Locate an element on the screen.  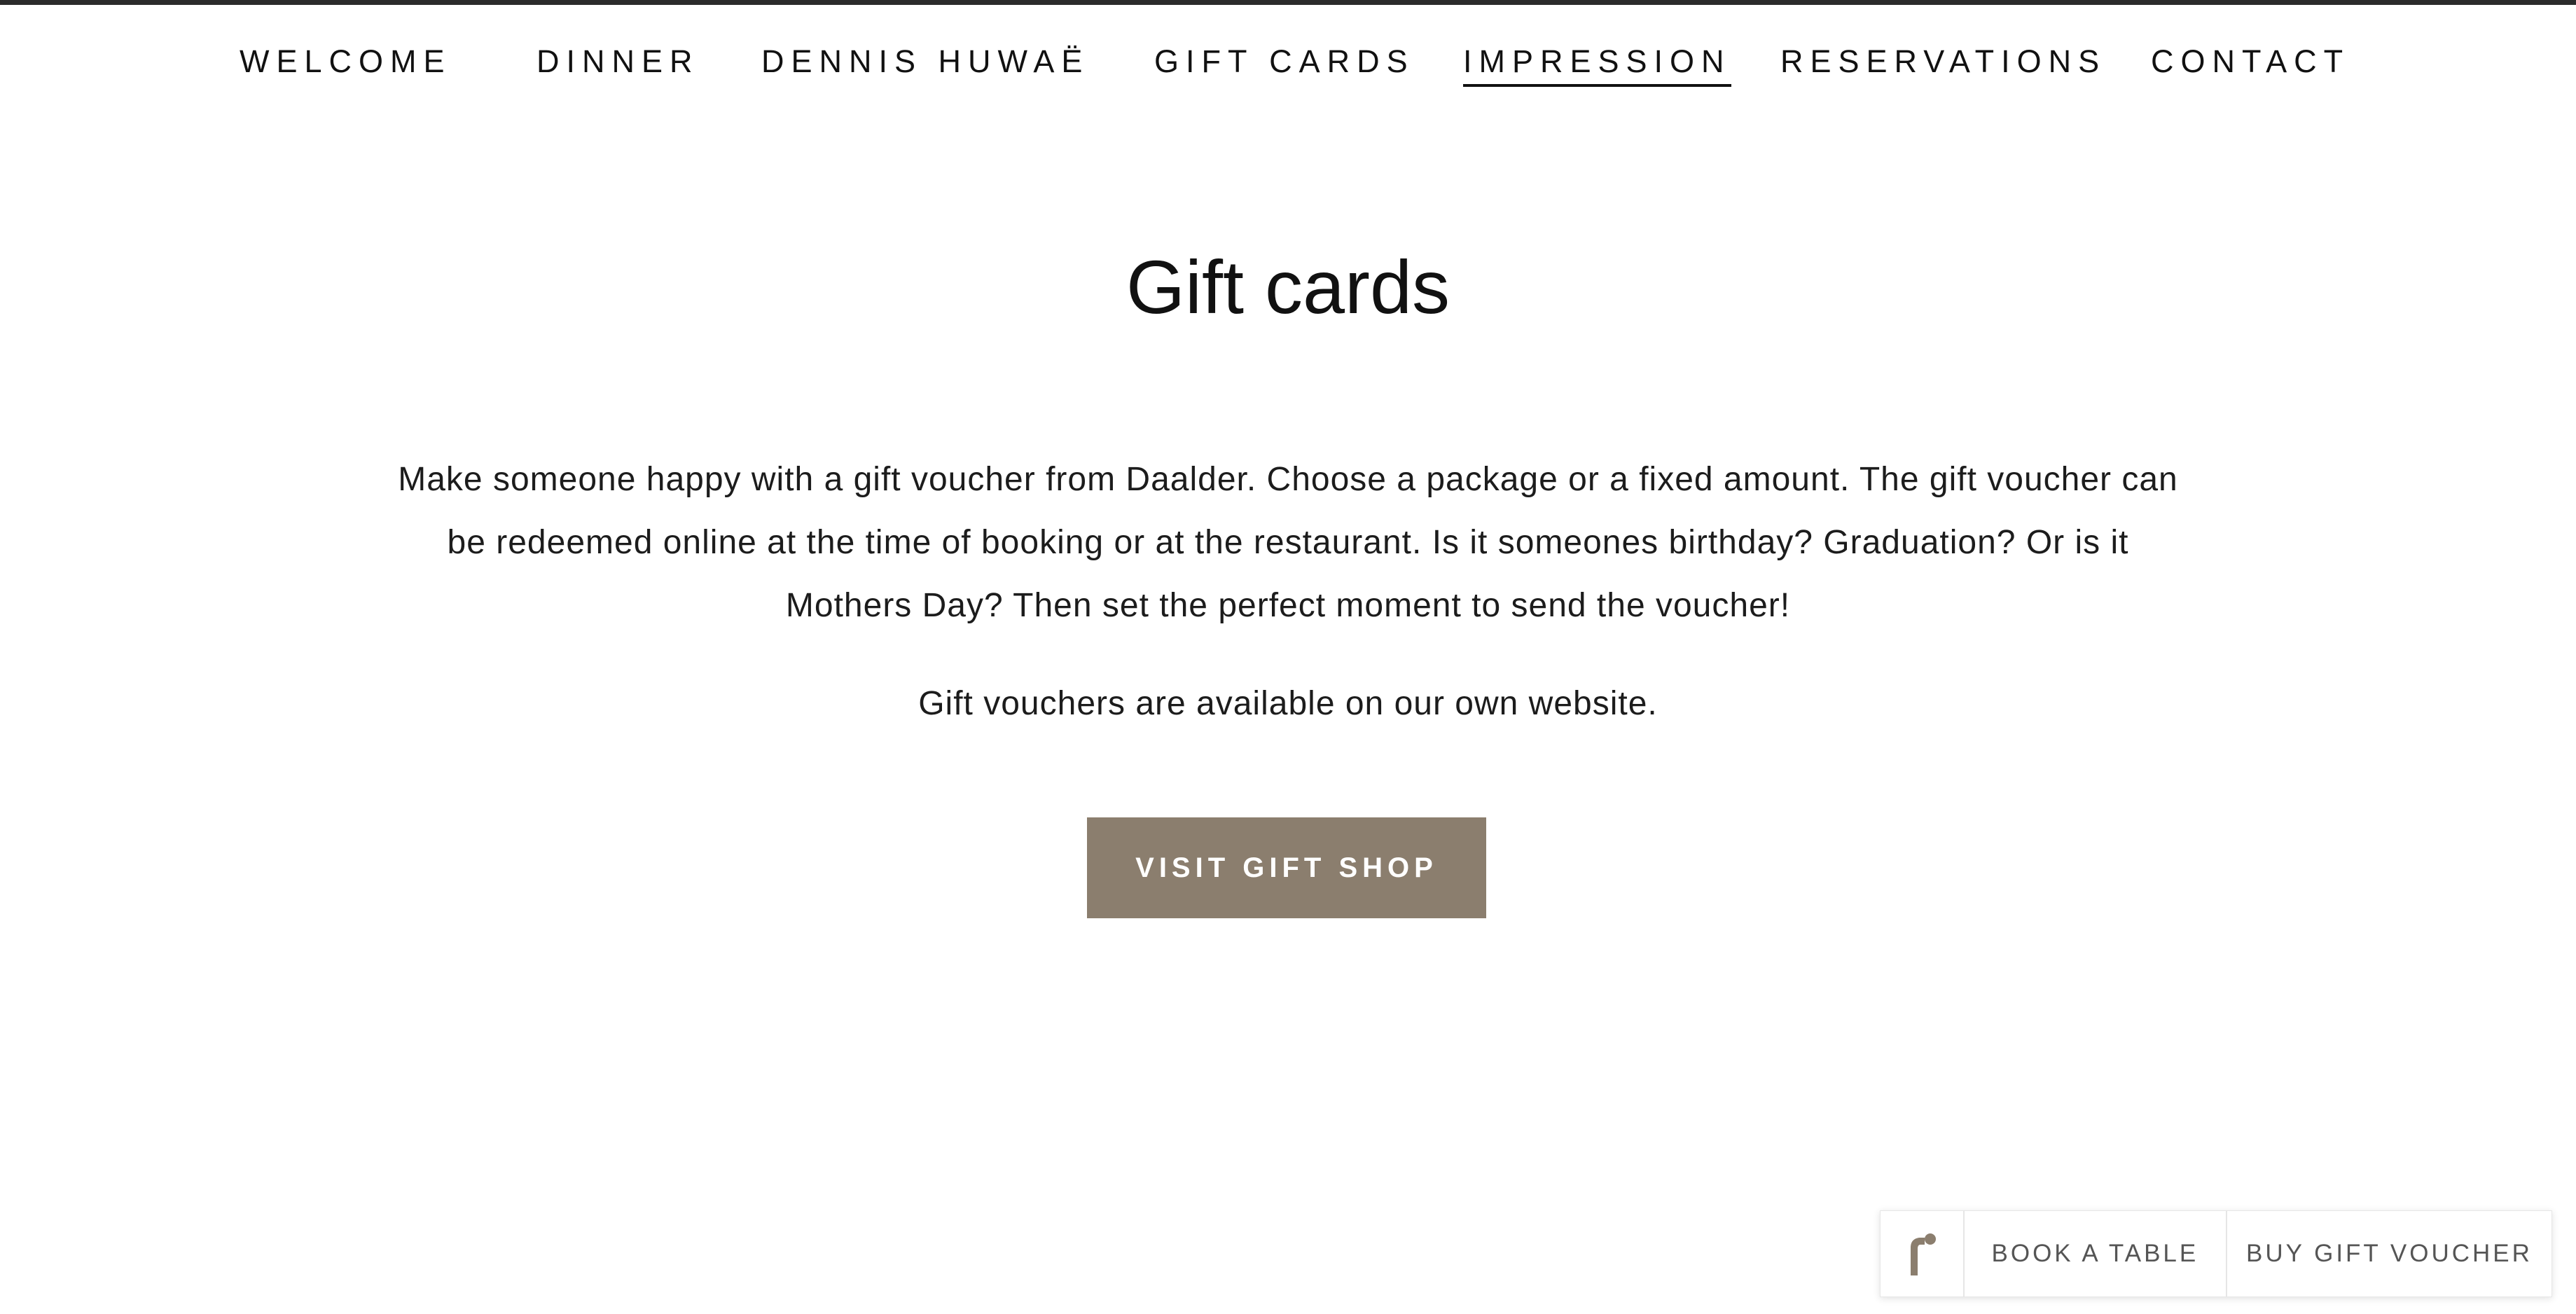
formitable-logo-glyph is located at coordinates (1923, 1254).